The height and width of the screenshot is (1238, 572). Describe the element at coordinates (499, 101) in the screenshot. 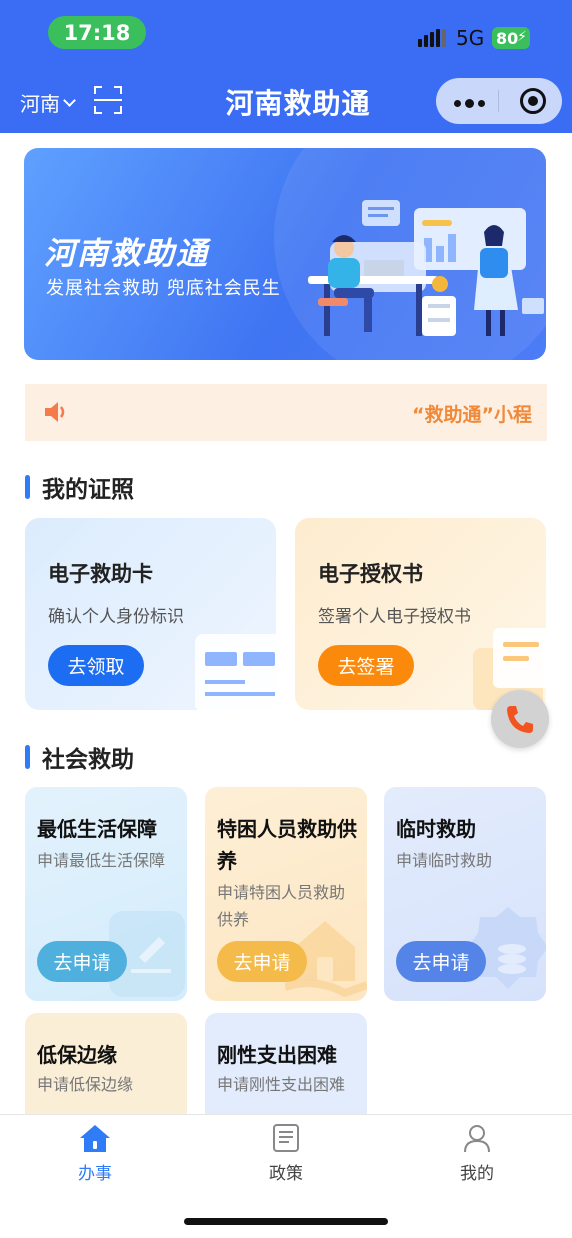

I see `miniprogram-capsule` at that location.